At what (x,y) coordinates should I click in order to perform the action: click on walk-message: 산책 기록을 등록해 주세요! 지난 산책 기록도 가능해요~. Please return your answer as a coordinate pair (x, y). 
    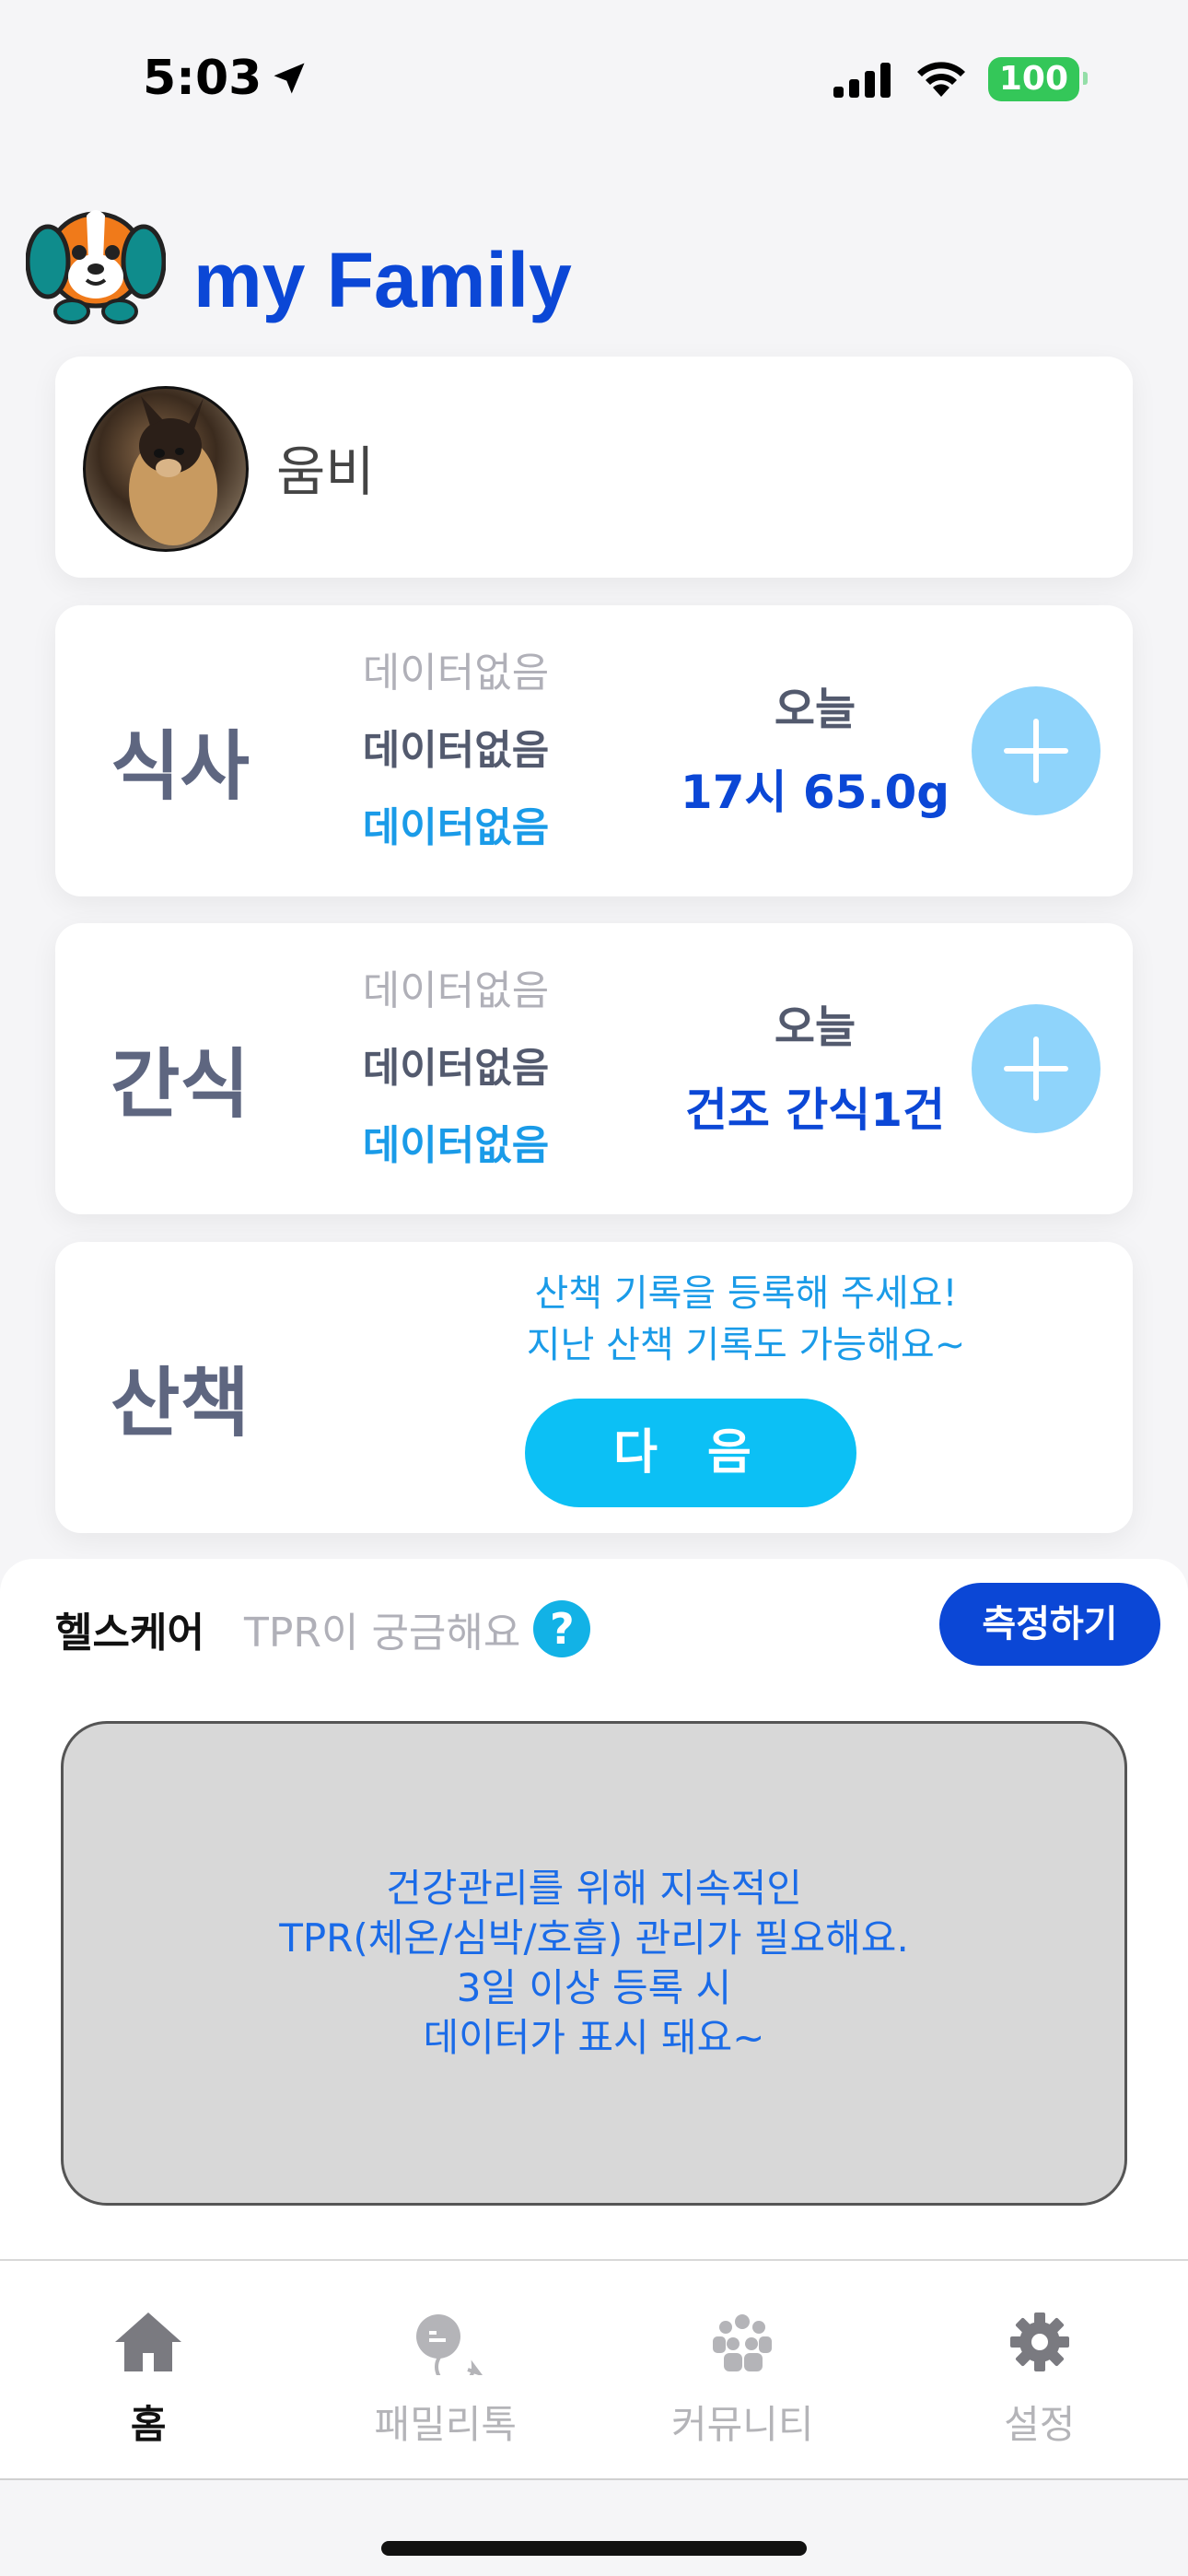
    Looking at the image, I should click on (746, 1319).